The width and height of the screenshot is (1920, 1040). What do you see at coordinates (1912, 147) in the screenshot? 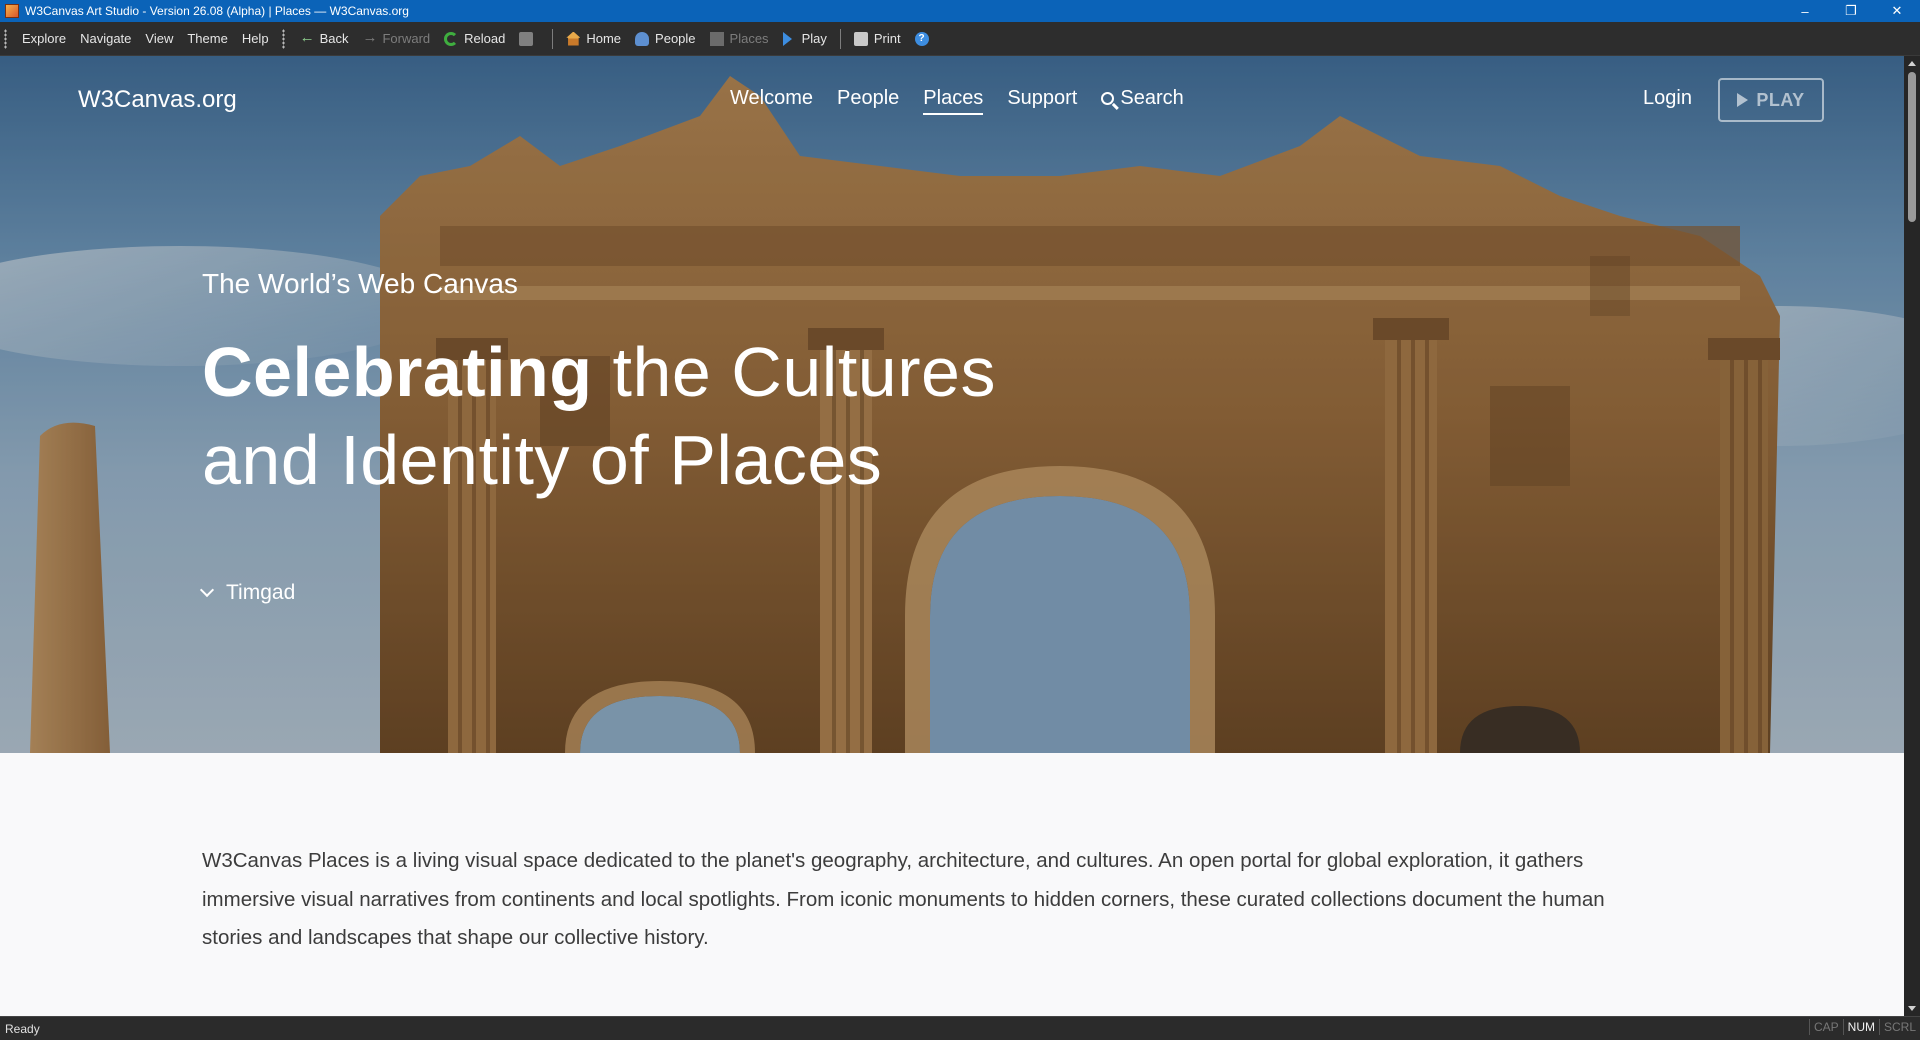
I see `scroll-thumb` at bounding box center [1912, 147].